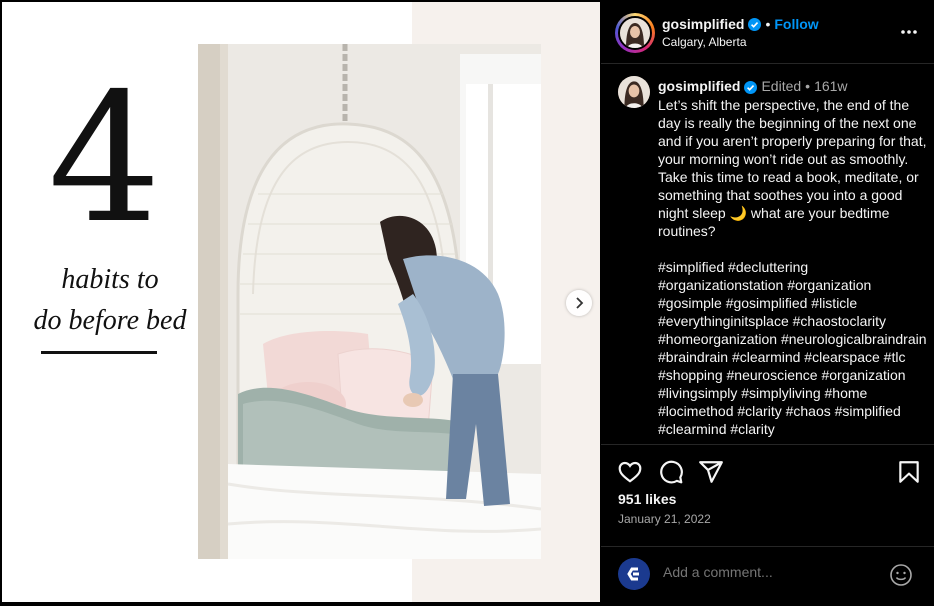 The image size is (934, 606). Describe the element at coordinates (909, 32) in the screenshot. I see `more-options-icon` at that location.